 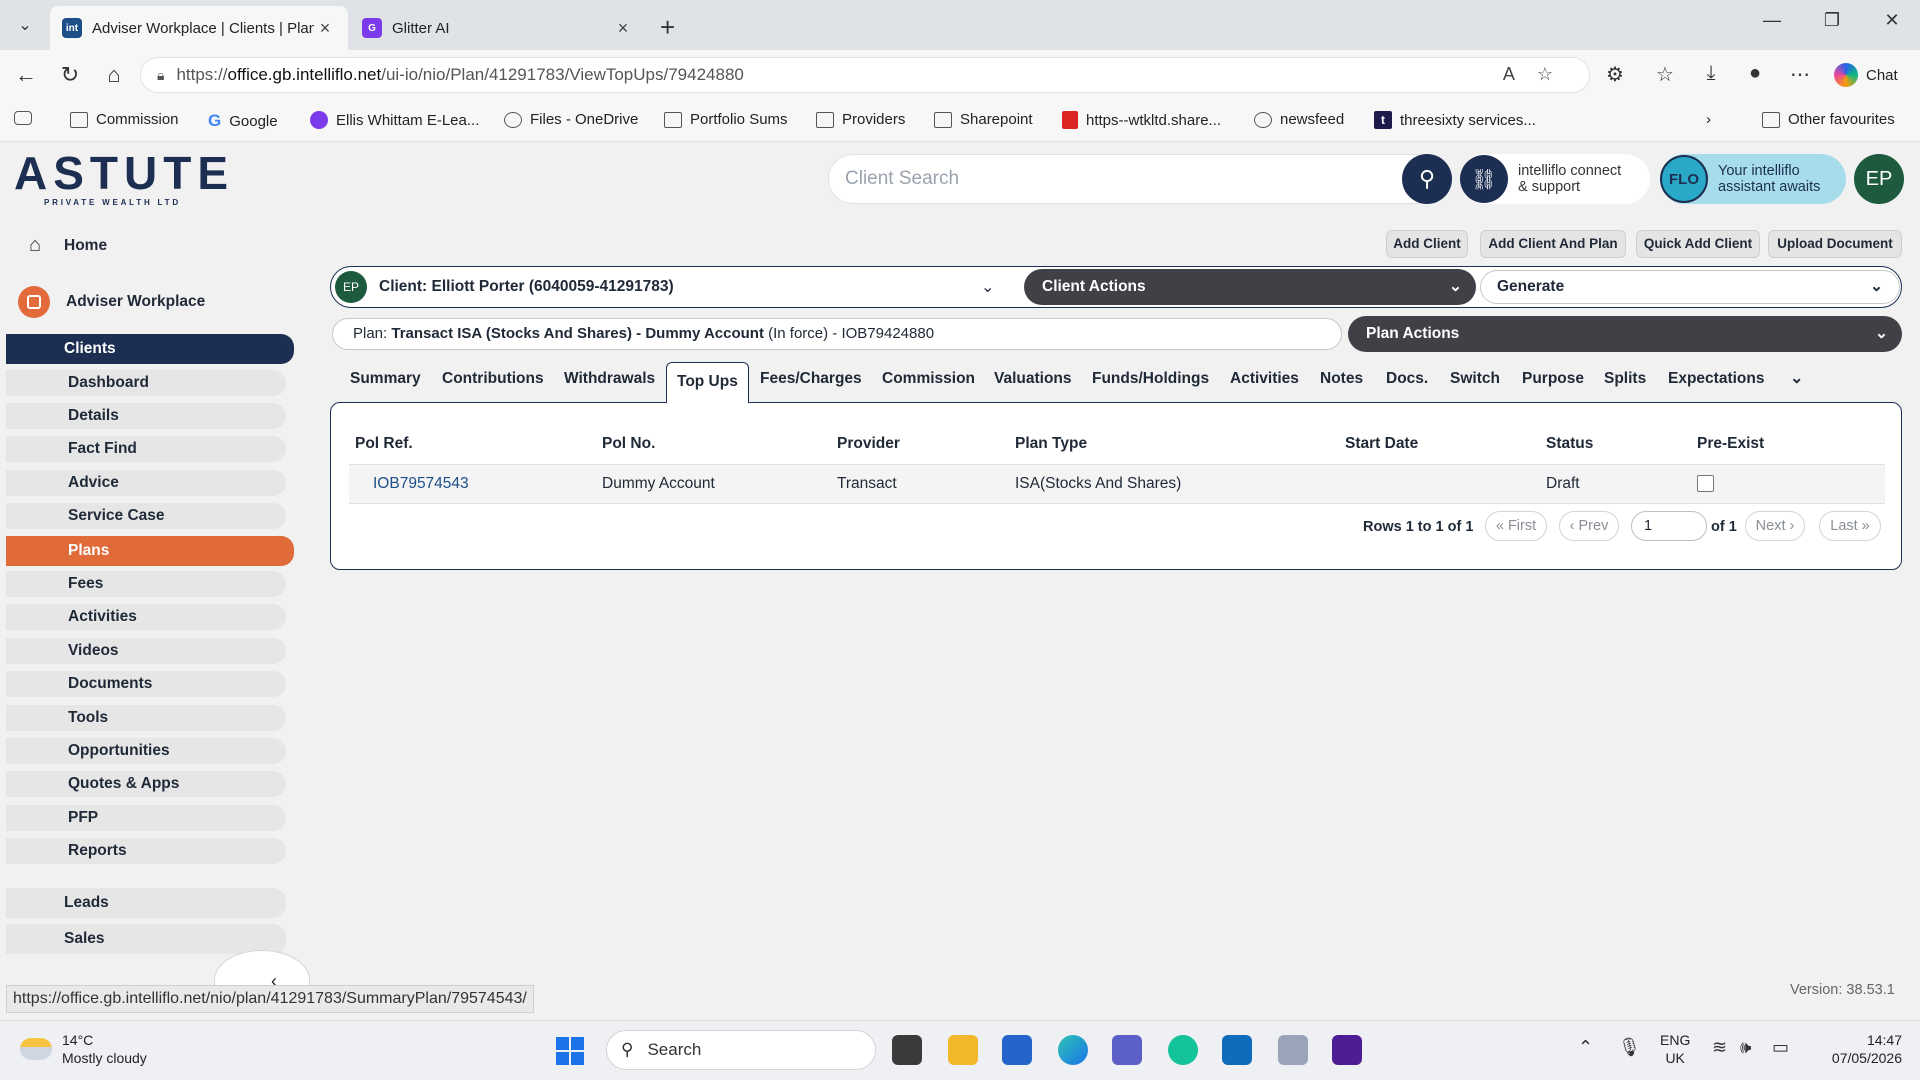 What do you see at coordinates (707, 383) in the screenshot?
I see `tab-top-ups: Top Ups` at bounding box center [707, 383].